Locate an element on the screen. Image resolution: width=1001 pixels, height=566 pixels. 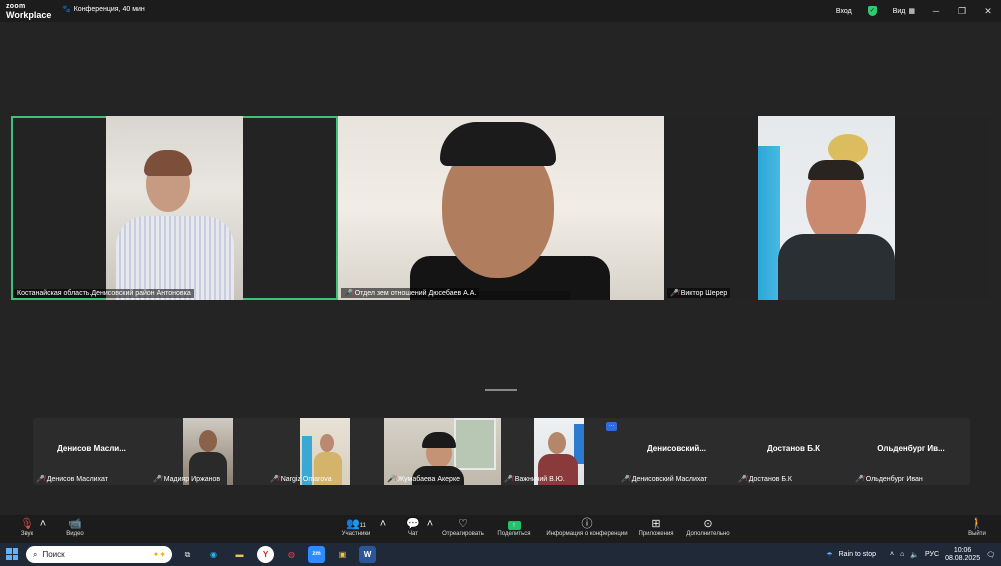
participant-name: Ольденбург Иван is located at coordinates (894, 479).